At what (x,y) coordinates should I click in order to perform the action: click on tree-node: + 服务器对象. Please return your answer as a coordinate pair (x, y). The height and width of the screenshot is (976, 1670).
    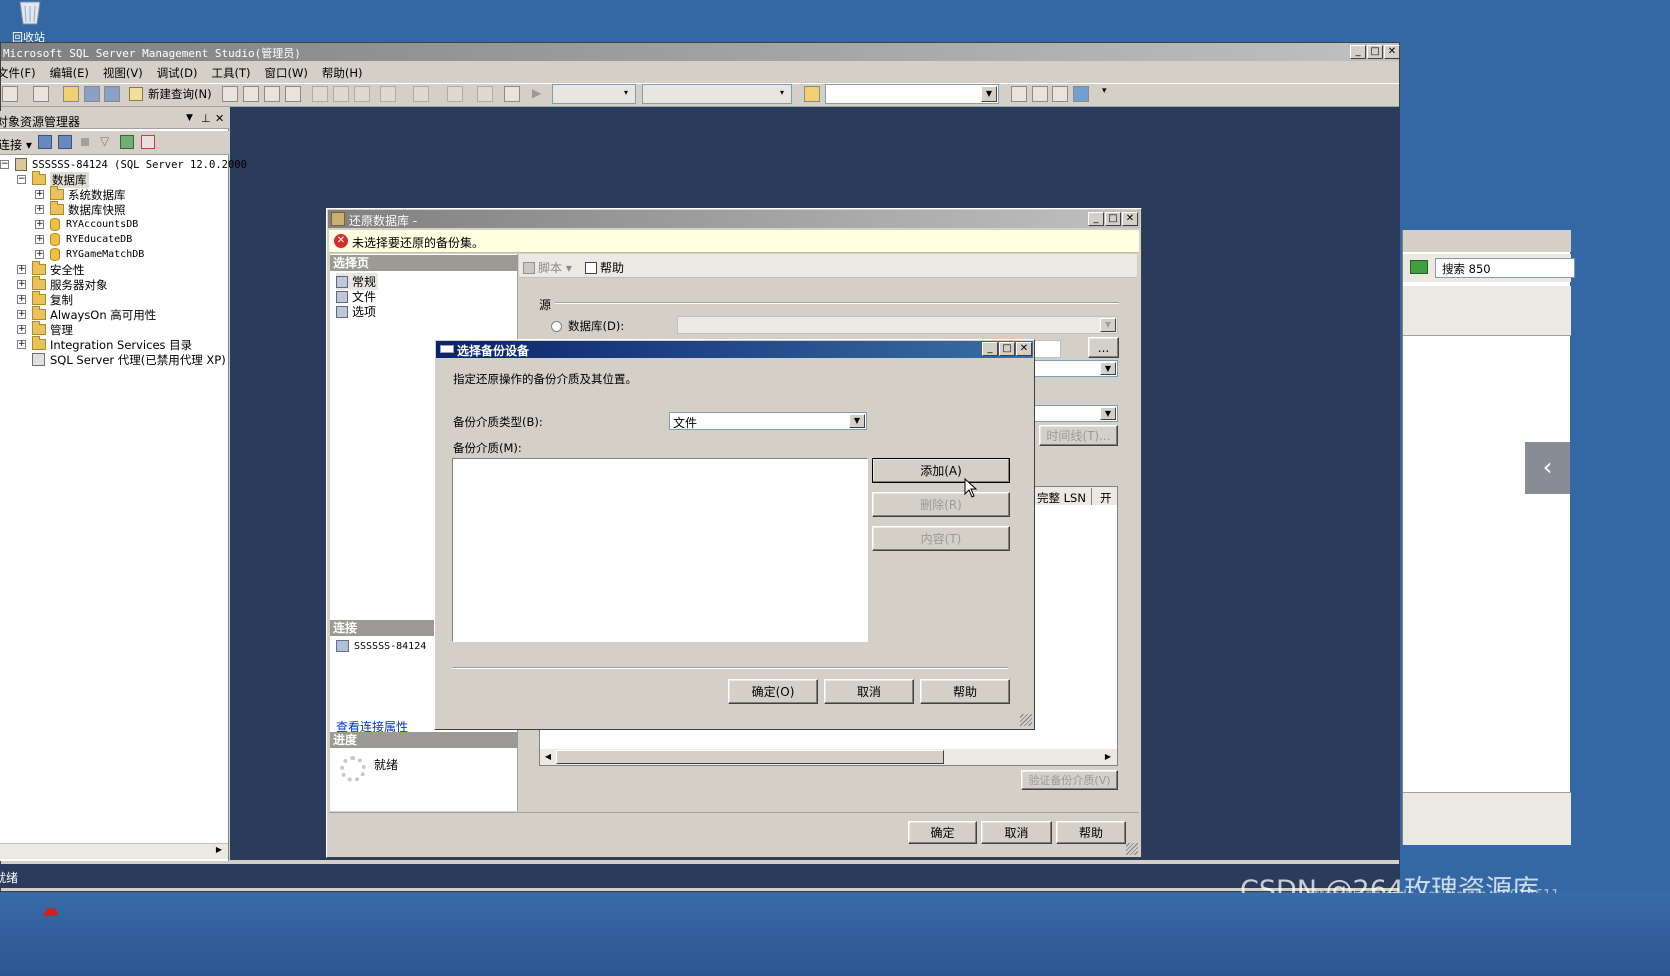
    Looking at the image, I should click on (62, 284).